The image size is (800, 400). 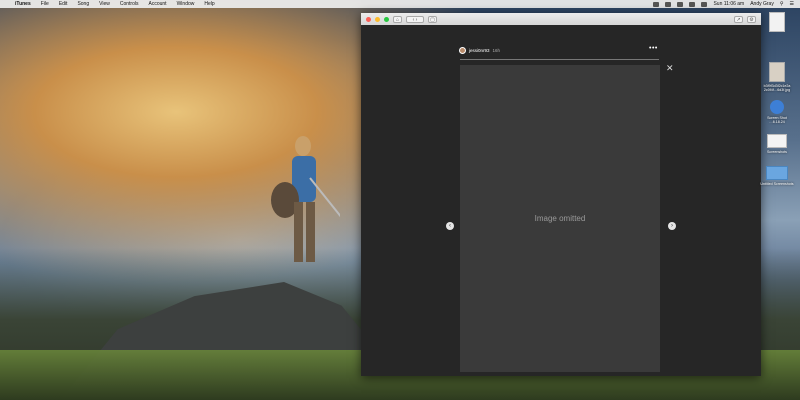 I want to click on desktop-icon: Untitled Screenshots, so click(x=777, y=176).